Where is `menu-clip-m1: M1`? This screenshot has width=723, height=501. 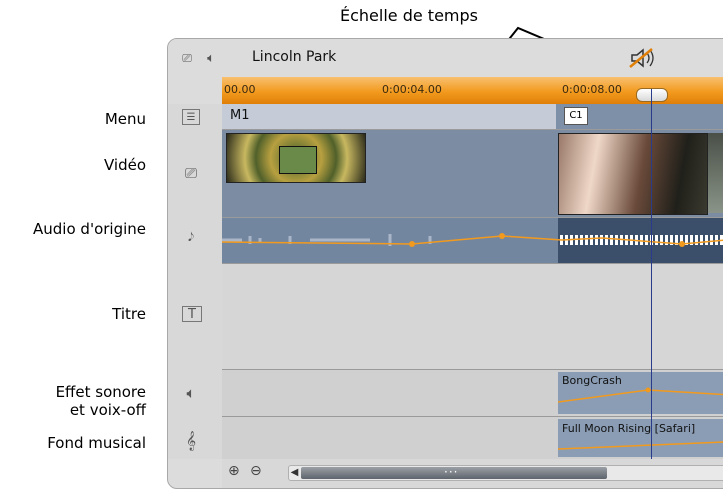
menu-clip-m1: M1 is located at coordinates (240, 115).